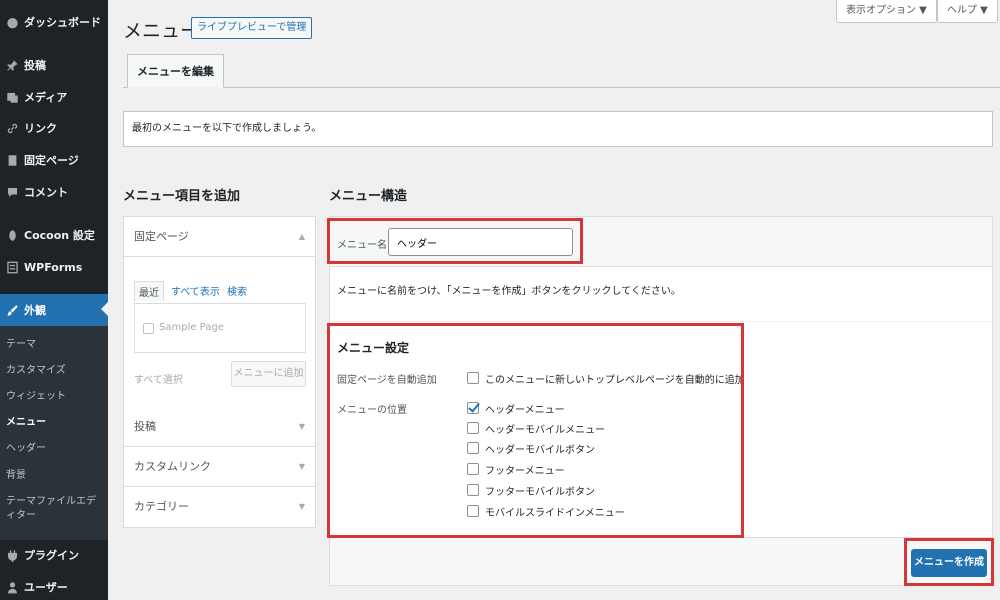  I want to click on sidebar-item-users: ユーザー, so click(54, 586).